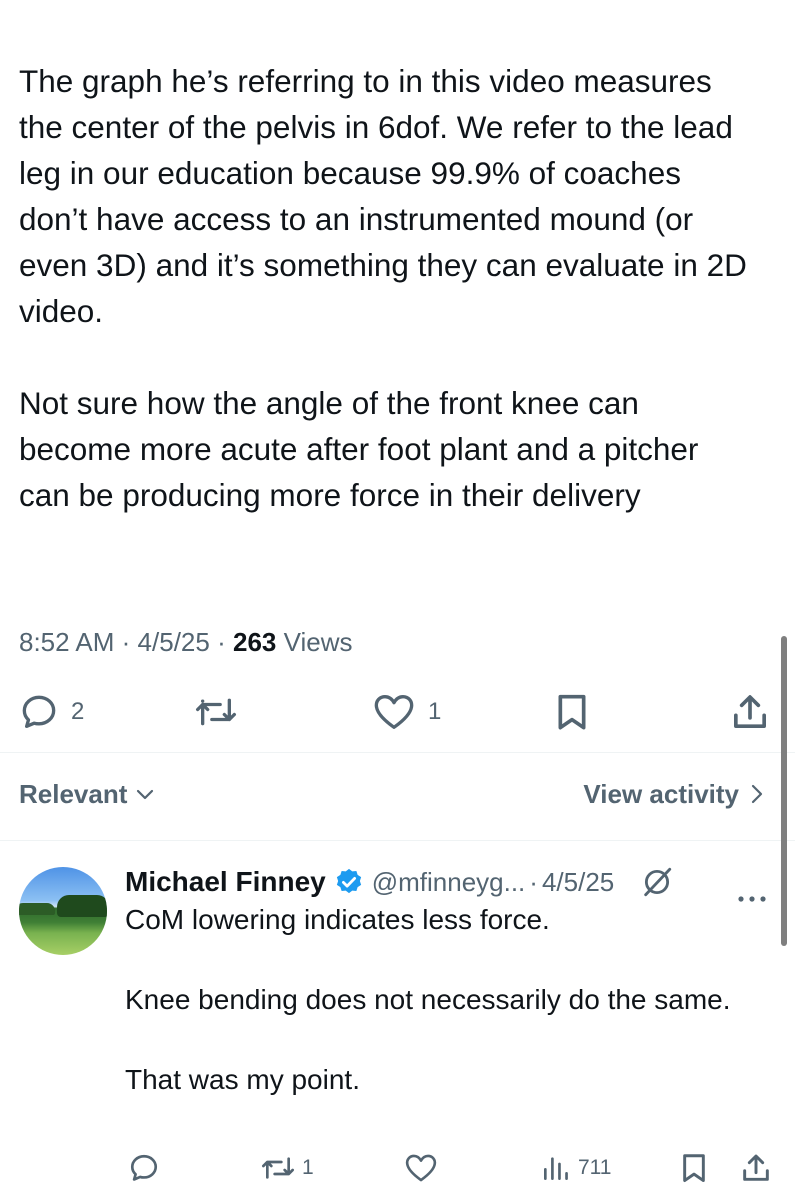 The width and height of the screenshot is (795, 1200). I want to click on reply-bookmark-button, so click(694, 1168).